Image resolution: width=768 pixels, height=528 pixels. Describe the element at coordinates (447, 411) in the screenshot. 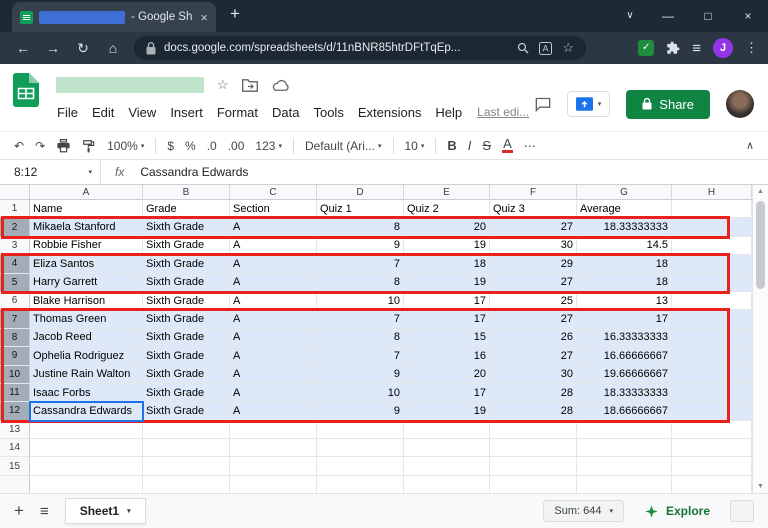

I see `cell-E12: 19` at that location.